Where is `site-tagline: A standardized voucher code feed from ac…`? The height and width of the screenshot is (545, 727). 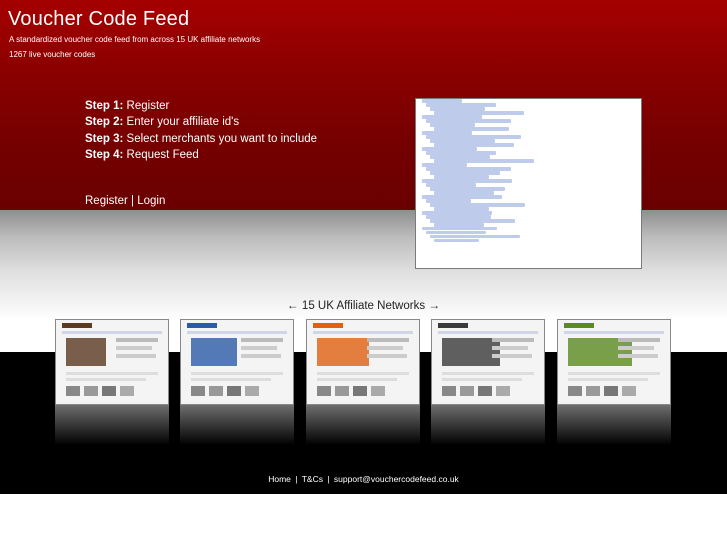
site-tagline: A standardized voucher code feed from ac… is located at coordinates (135, 39).